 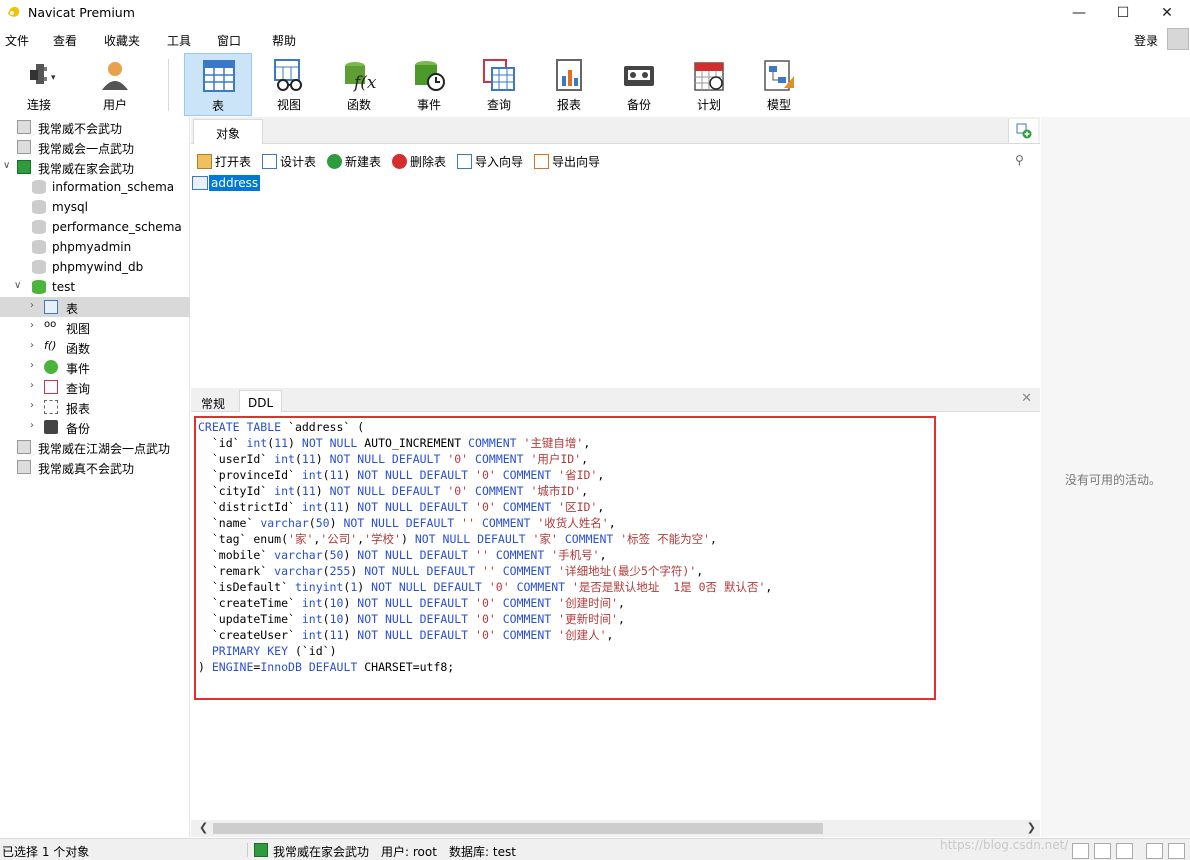 What do you see at coordinates (569, 75) in the screenshot?
I see `report-icon` at bounding box center [569, 75].